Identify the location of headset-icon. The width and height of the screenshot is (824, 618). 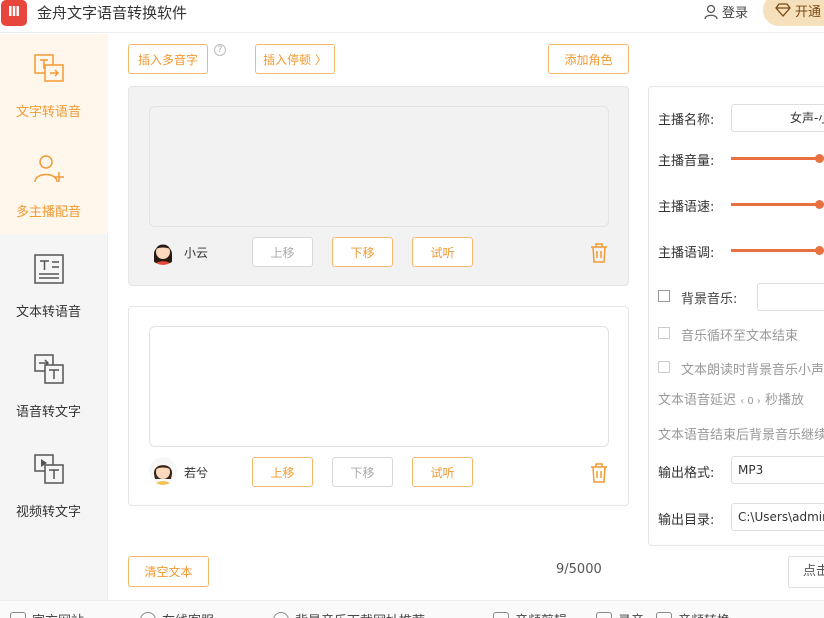
(148, 614).